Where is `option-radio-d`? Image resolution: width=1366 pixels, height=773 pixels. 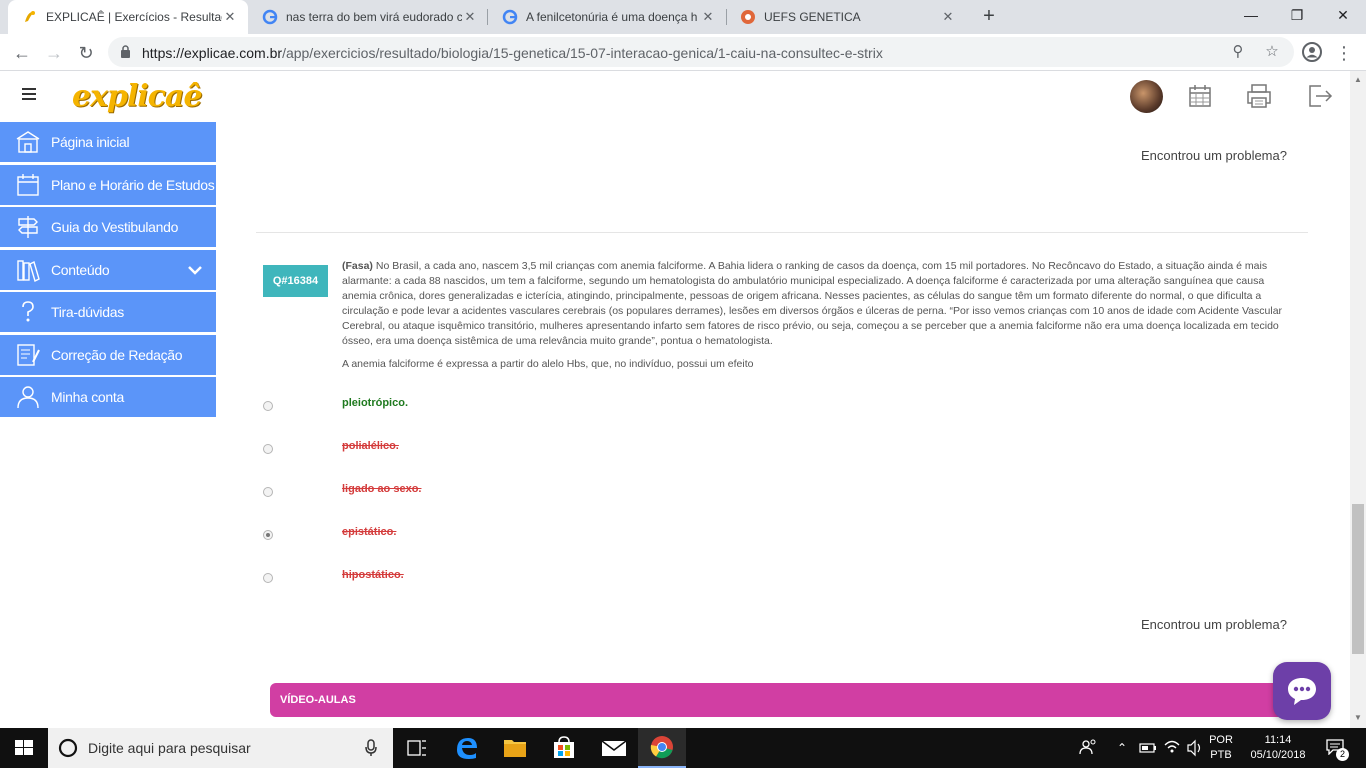
option-radio-d is located at coordinates (268, 535).